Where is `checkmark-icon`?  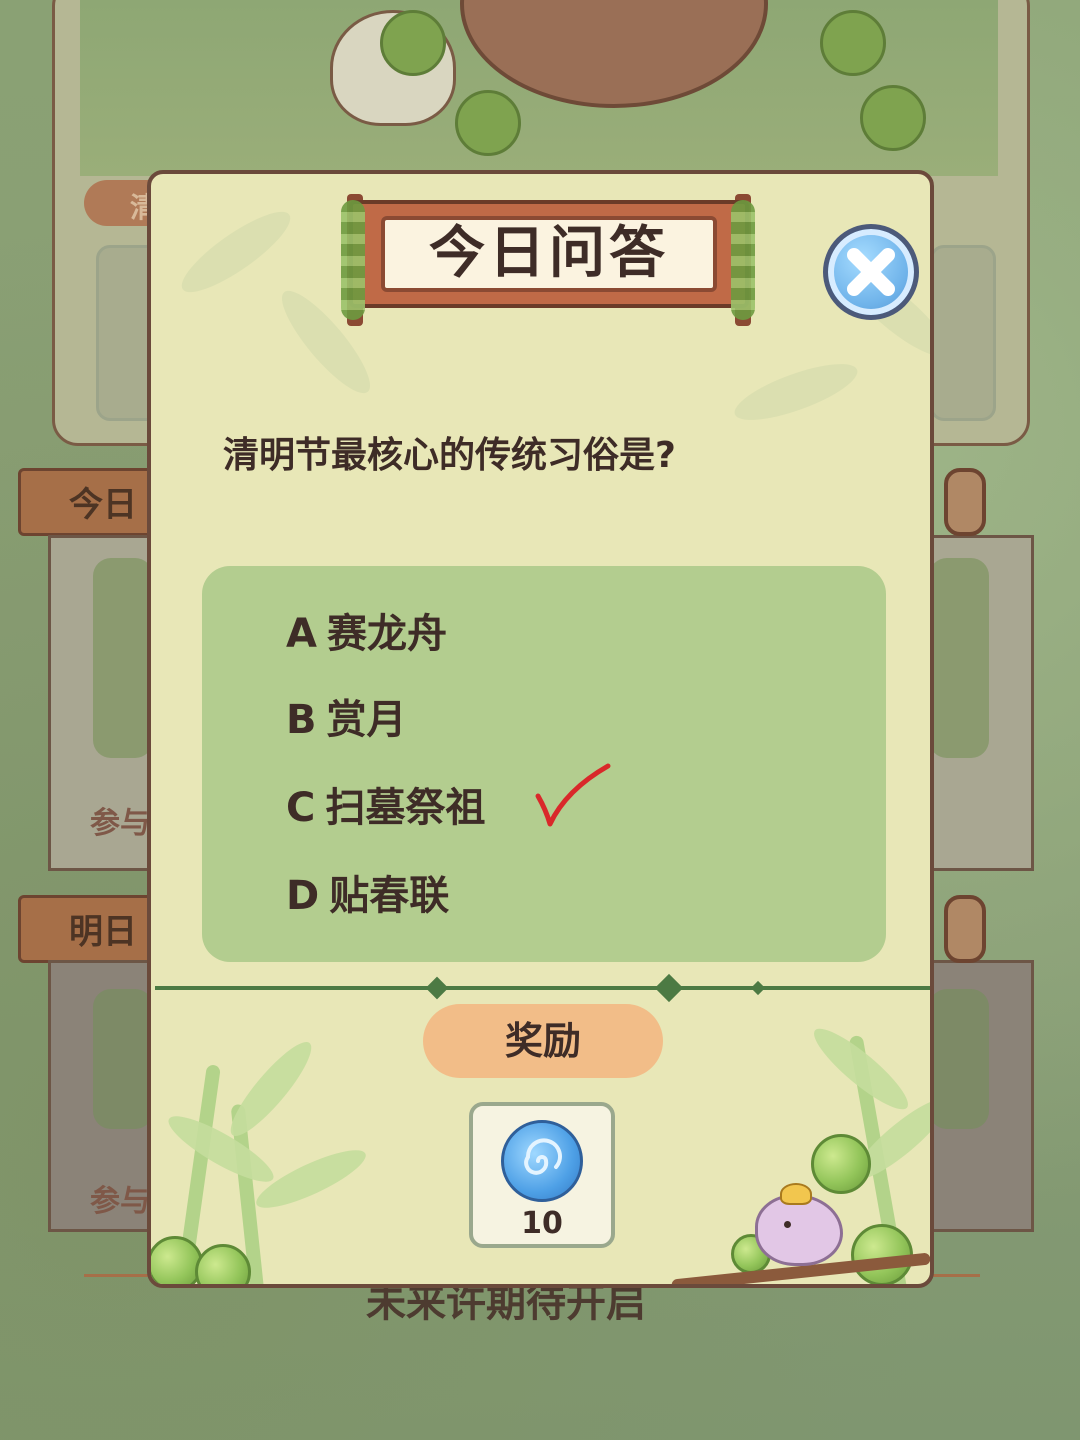
checkmark-icon is located at coordinates (572, 799).